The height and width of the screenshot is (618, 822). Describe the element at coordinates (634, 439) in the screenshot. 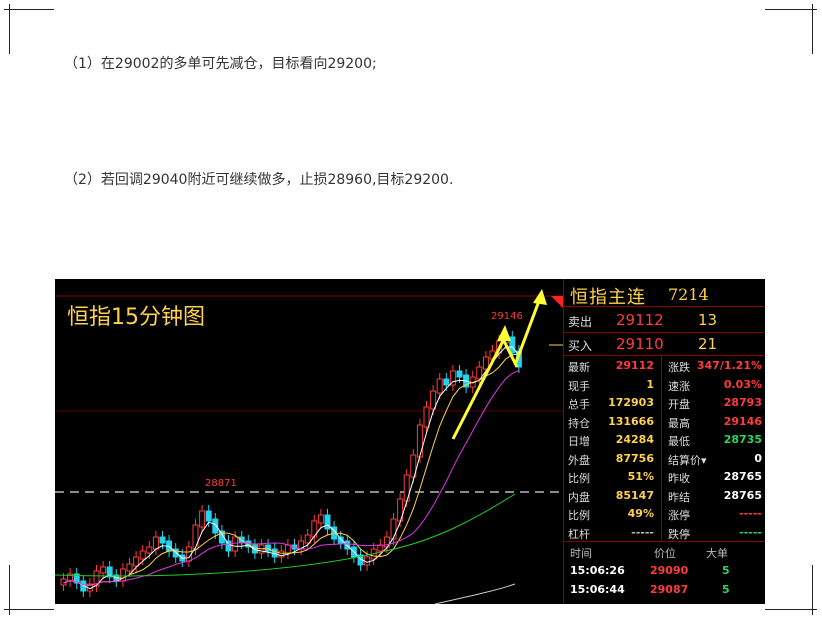

I see `stat-value: 24284` at that location.